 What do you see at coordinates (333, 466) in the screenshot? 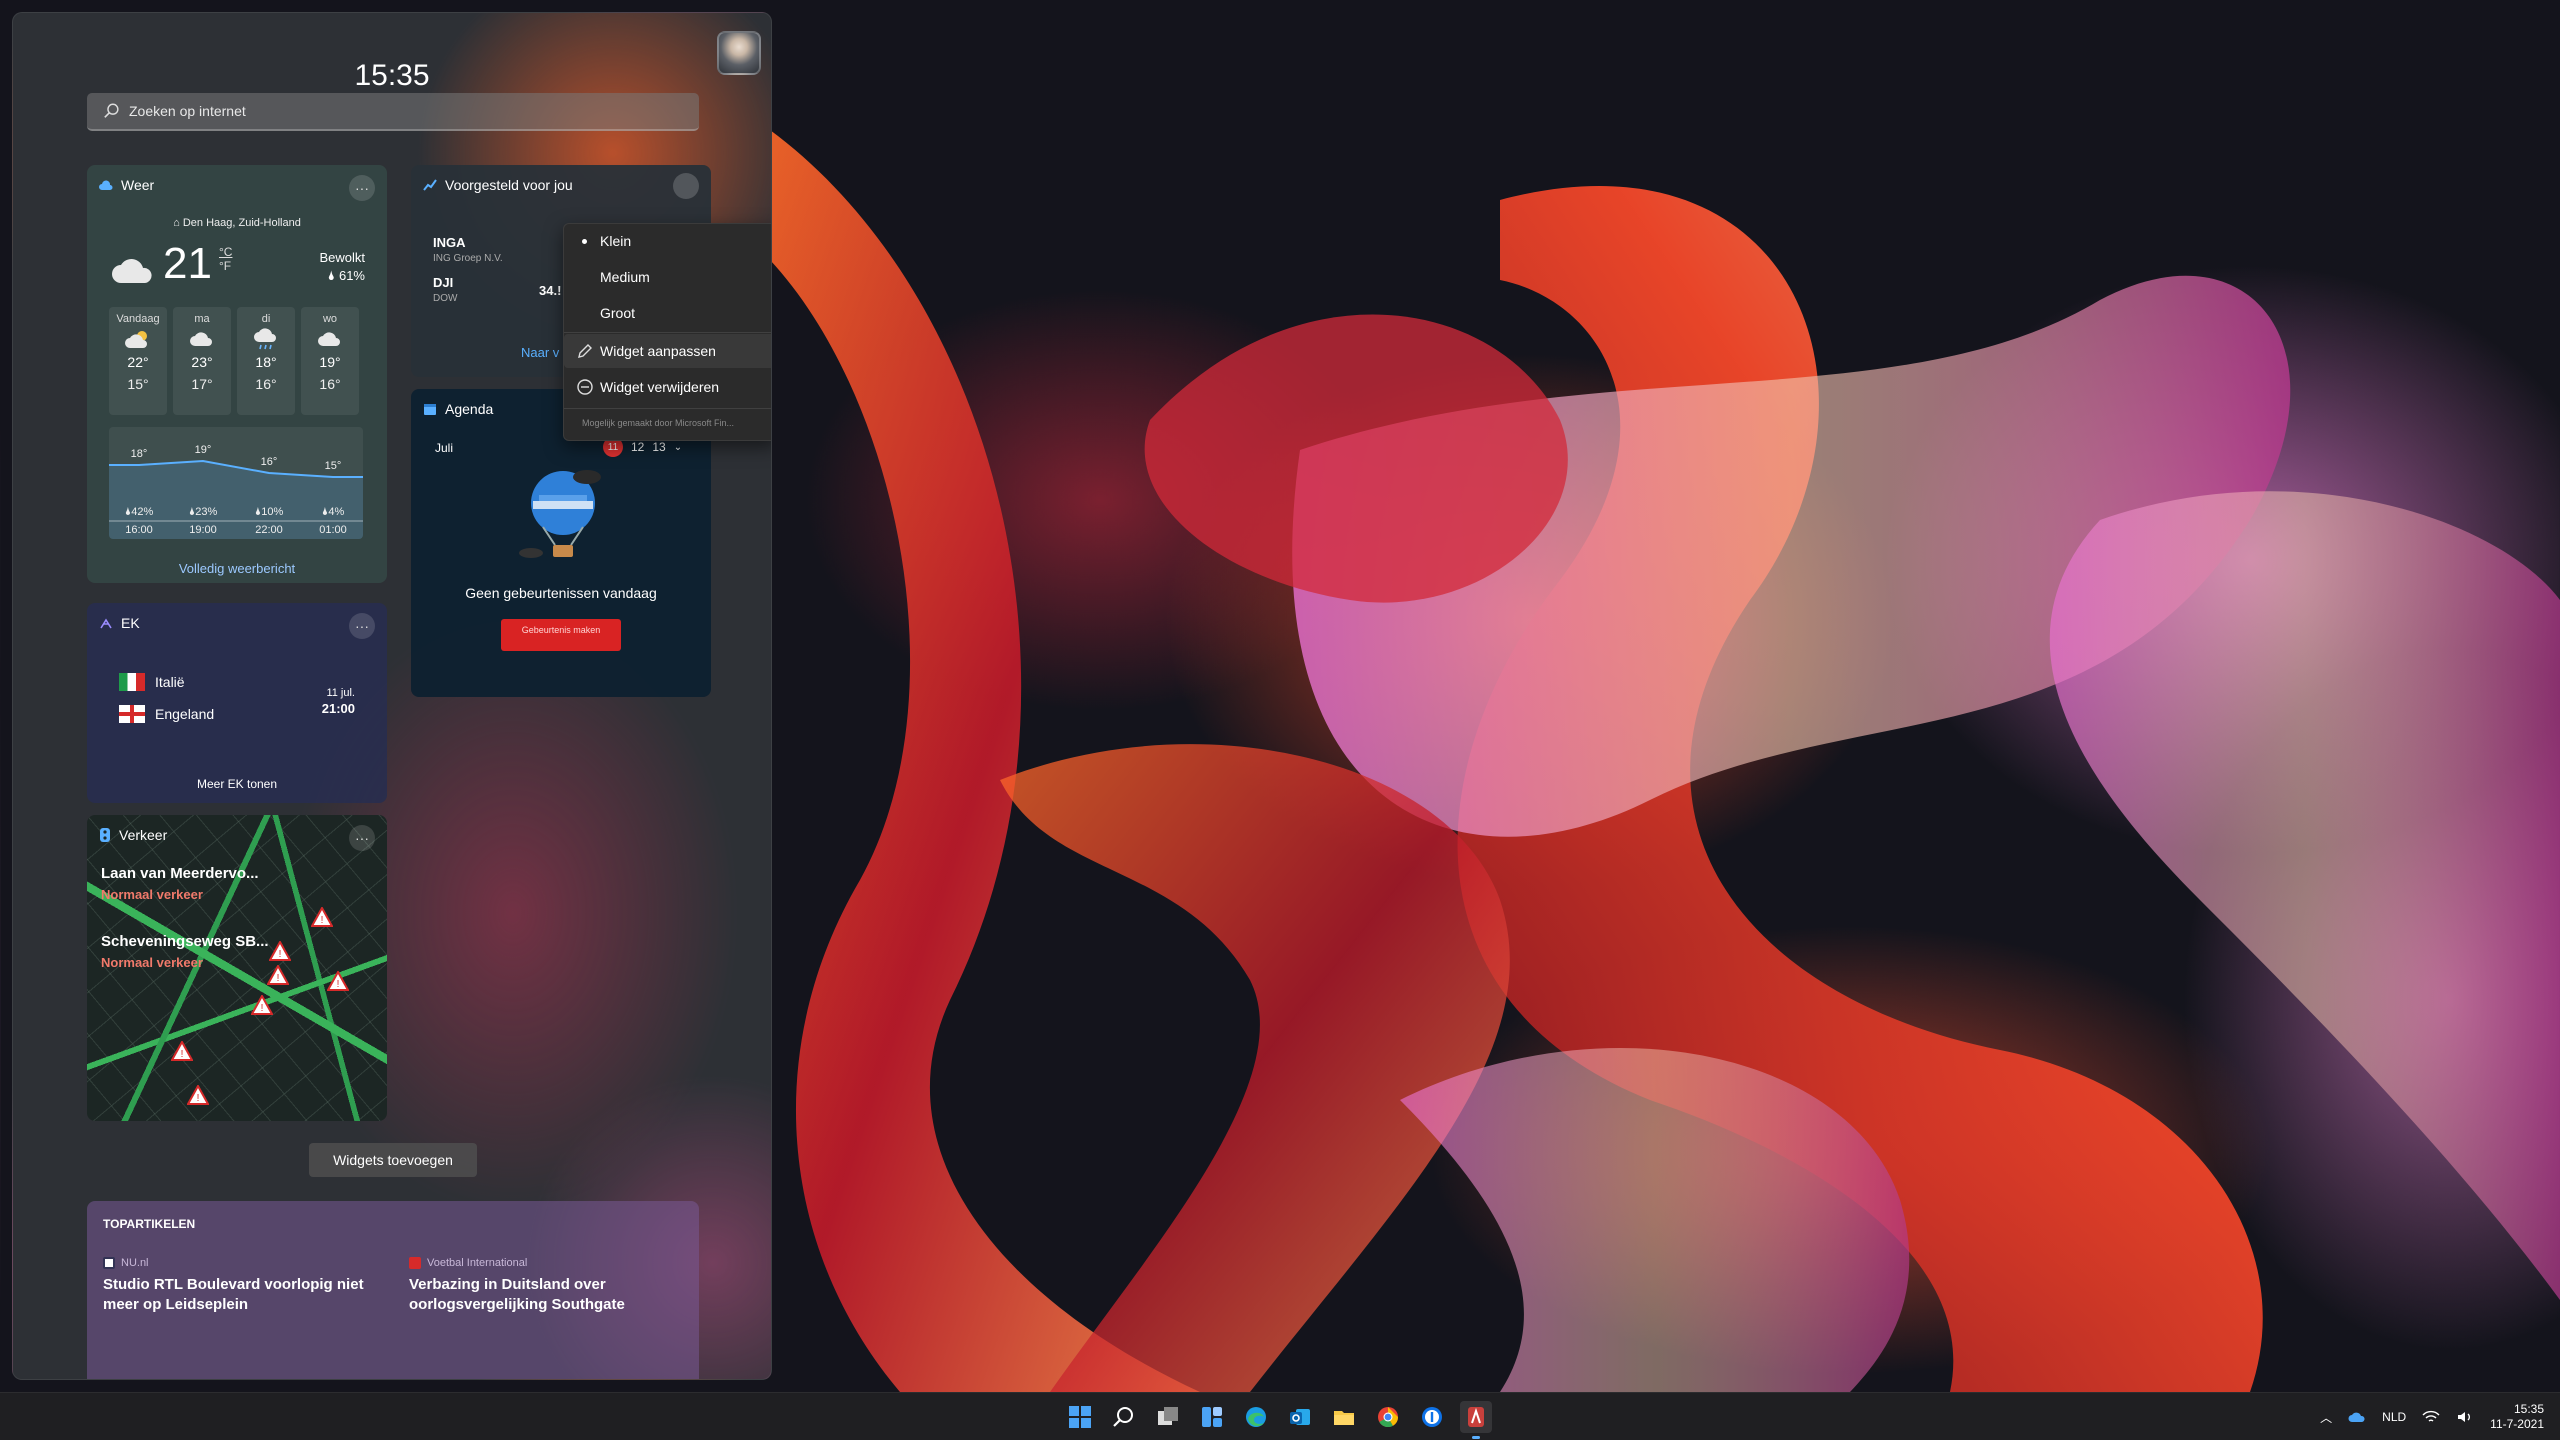
I see `hourly-temp-label: 15°` at bounding box center [333, 466].